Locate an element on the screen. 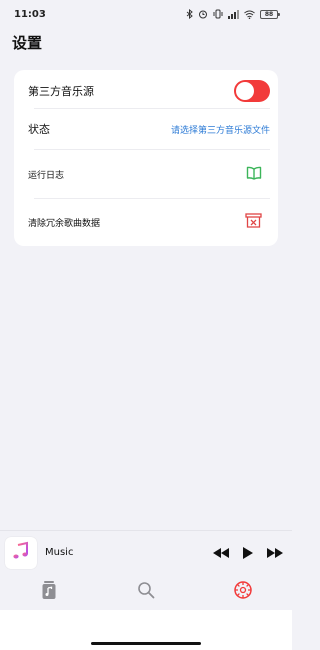  tab-library is located at coordinates (49, 592).